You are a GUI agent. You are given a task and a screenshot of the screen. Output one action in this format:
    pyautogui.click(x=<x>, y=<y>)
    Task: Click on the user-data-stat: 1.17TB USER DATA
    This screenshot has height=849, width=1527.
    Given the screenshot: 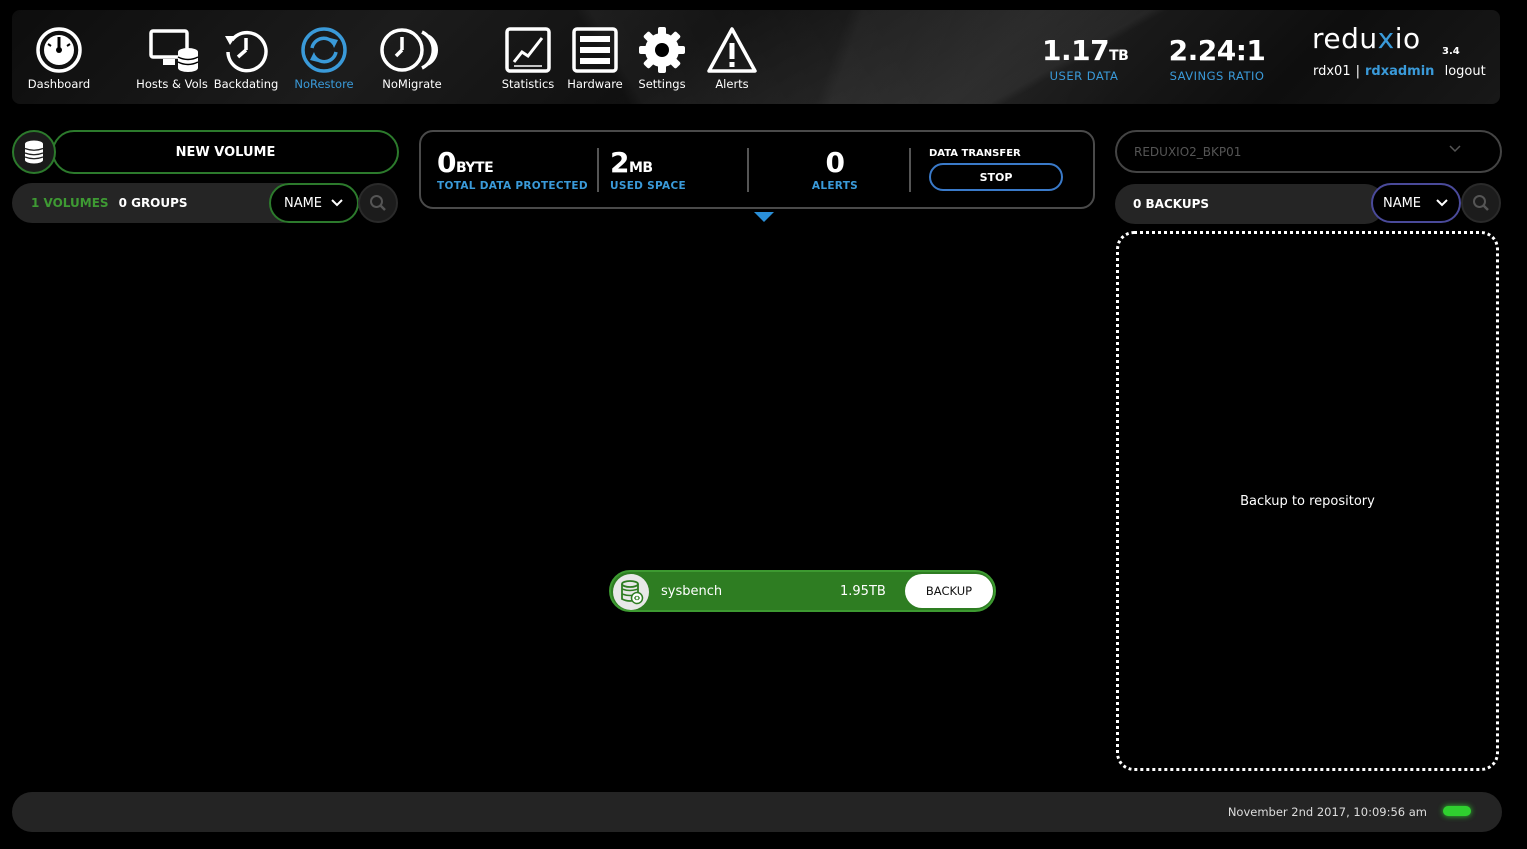 What is the action you would take?
    pyautogui.click(x=1085, y=58)
    